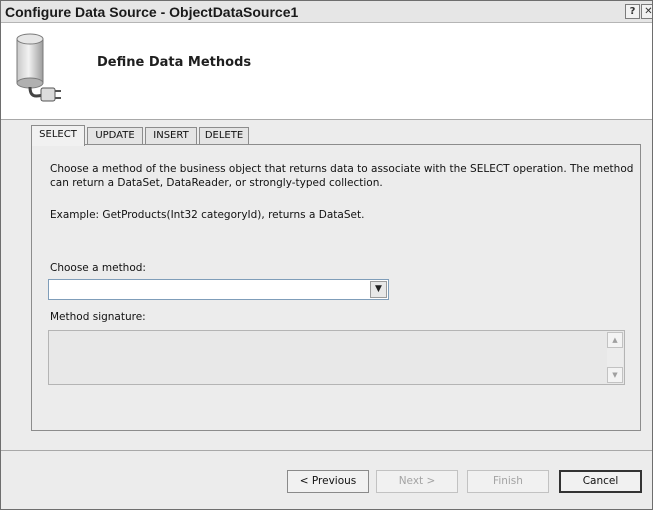 This screenshot has width=653, height=510. I want to click on previous-button: < Previous, so click(328, 481).